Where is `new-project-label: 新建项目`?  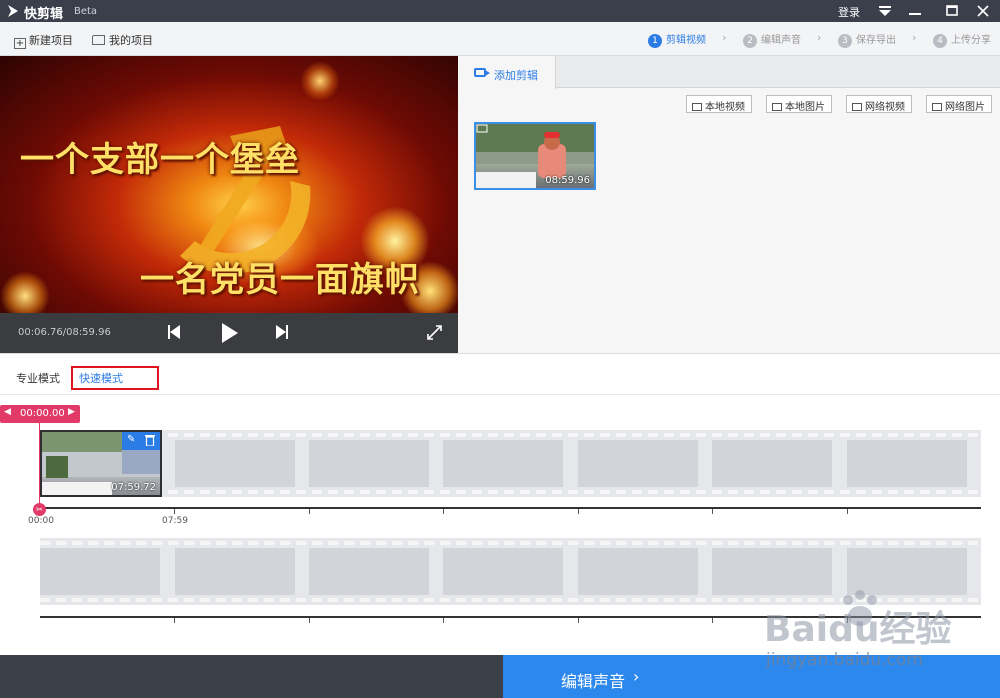
new-project-label: 新建项目 is located at coordinates (51, 40).